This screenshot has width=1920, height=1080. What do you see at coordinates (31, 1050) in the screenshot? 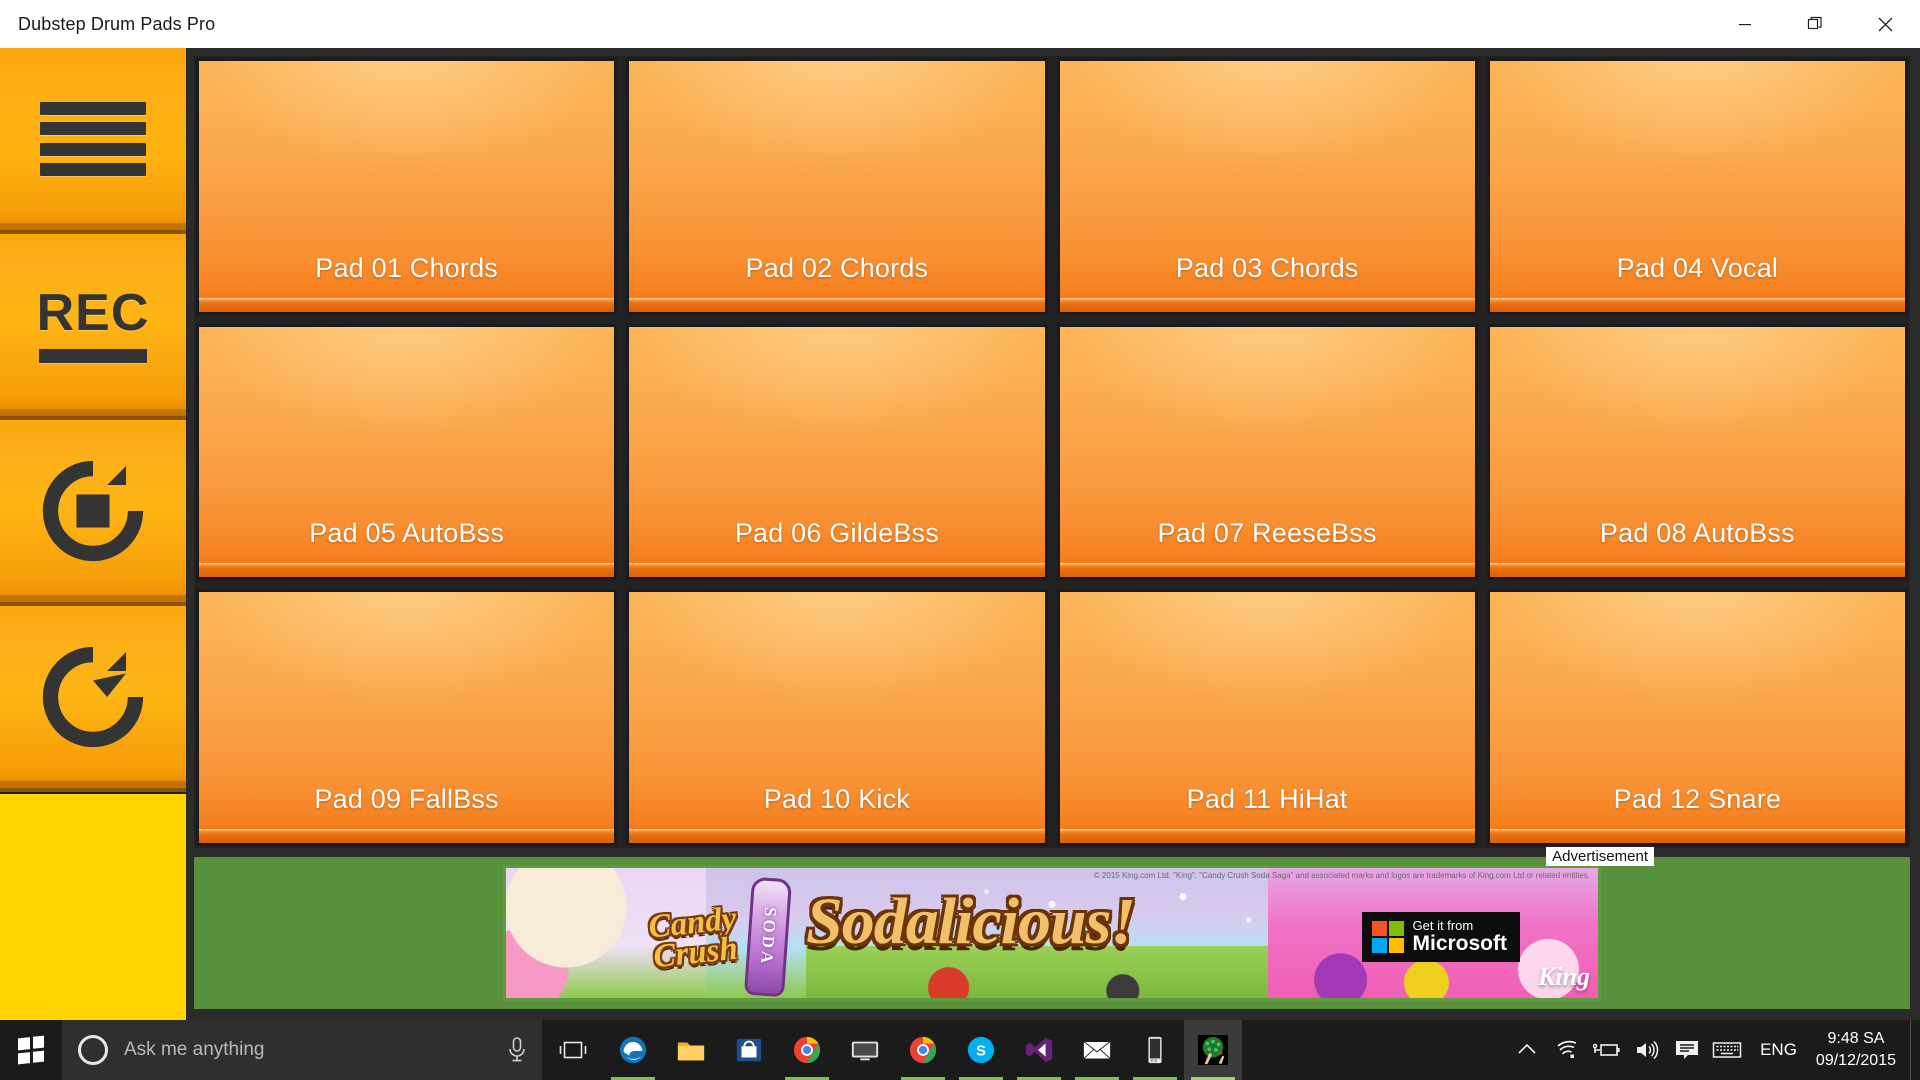
I see `start-button` at bounding box center [31, 1050].